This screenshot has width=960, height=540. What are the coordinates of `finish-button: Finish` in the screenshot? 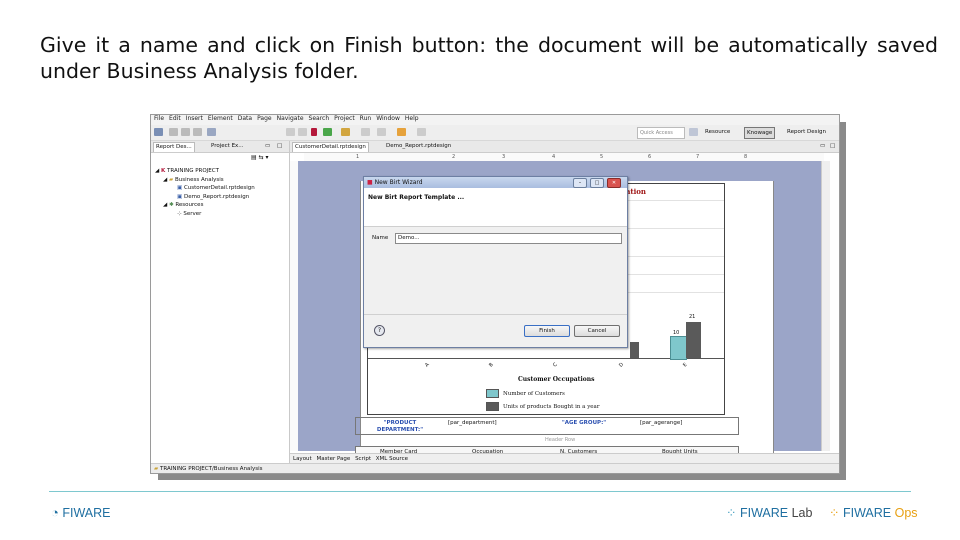 It's located at (547, 331).